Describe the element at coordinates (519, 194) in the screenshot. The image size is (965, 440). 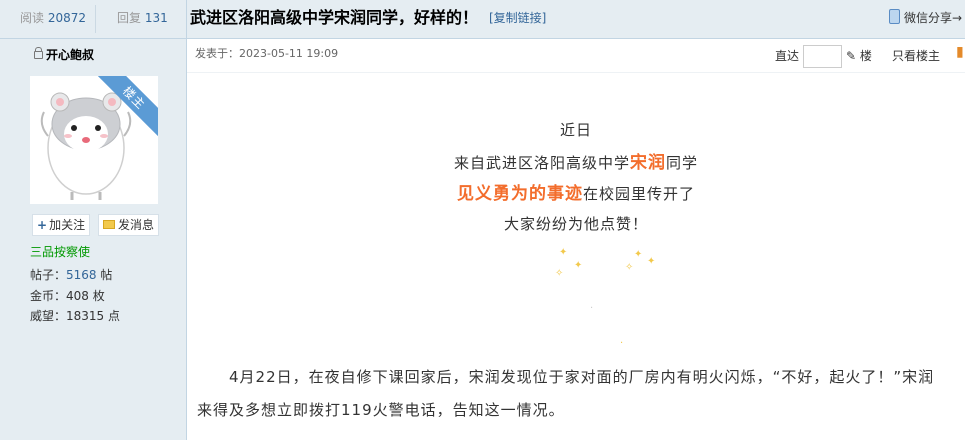
I see `highlight-deed: 见义勇为的事迹` at that location.